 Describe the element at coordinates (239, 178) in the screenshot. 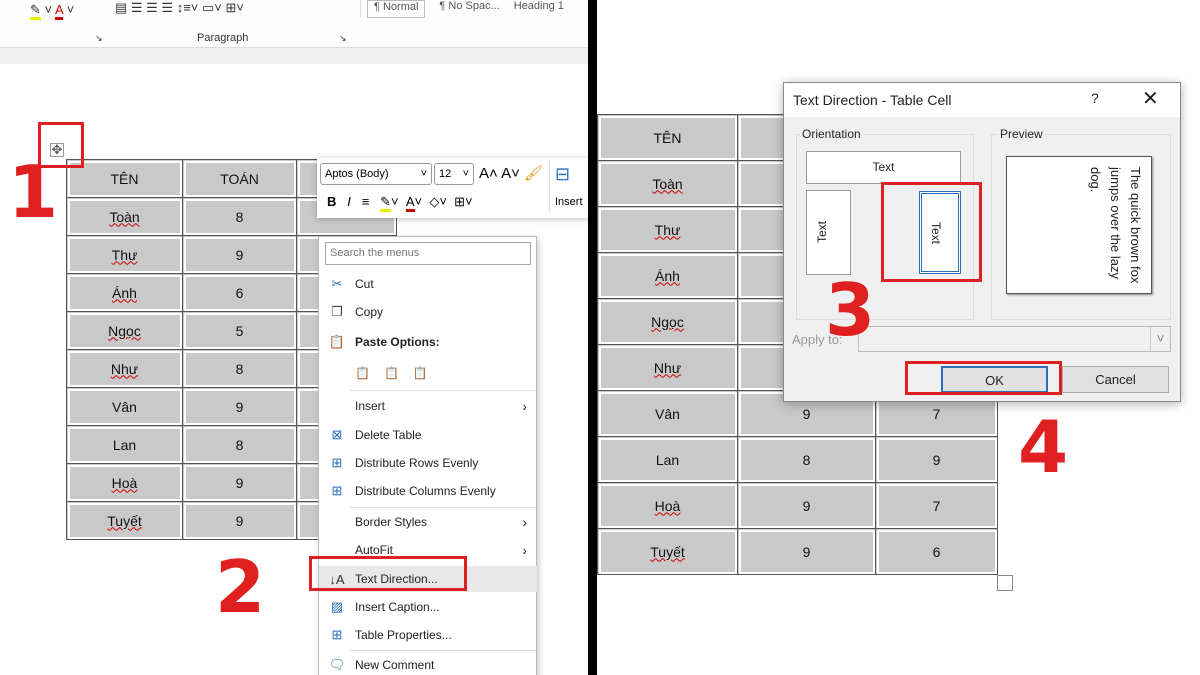

I see `table-cell: TOÁN` at that location.